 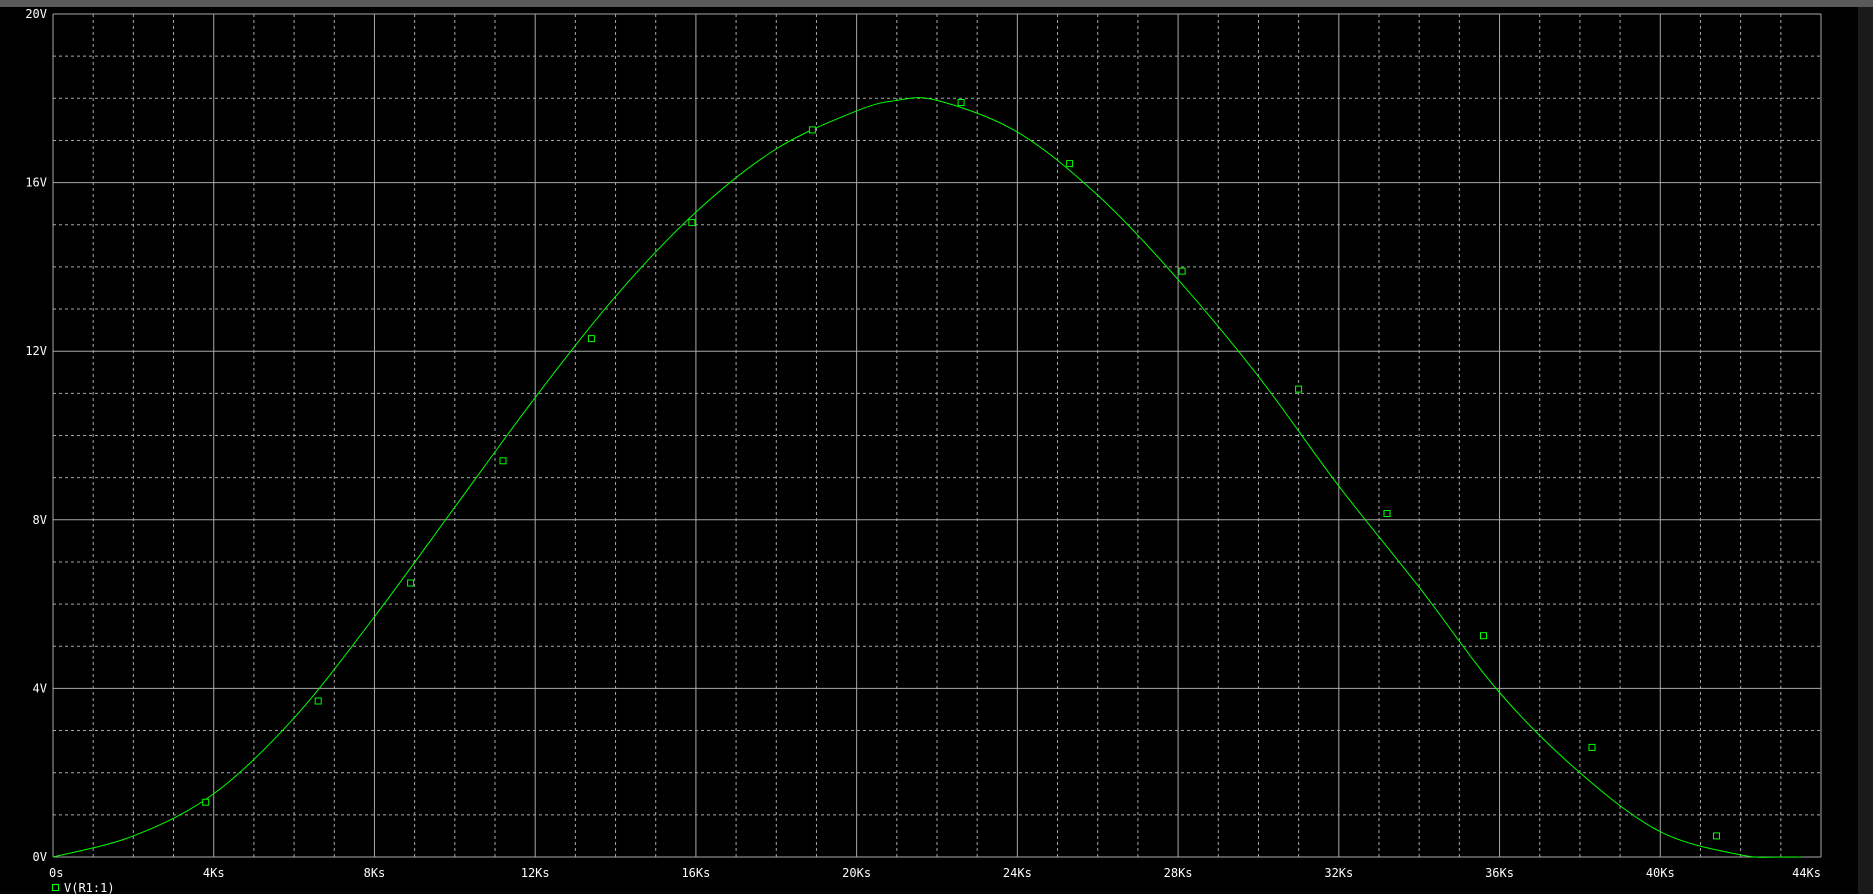 What do you see at coordinates (36, 351) in the screenshot?
I see `y-tick-label: 12V` at bounding box center [36, 351].